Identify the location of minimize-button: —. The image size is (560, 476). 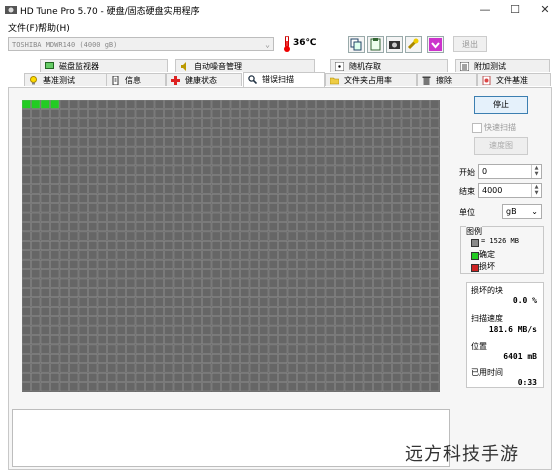
(485, 10).